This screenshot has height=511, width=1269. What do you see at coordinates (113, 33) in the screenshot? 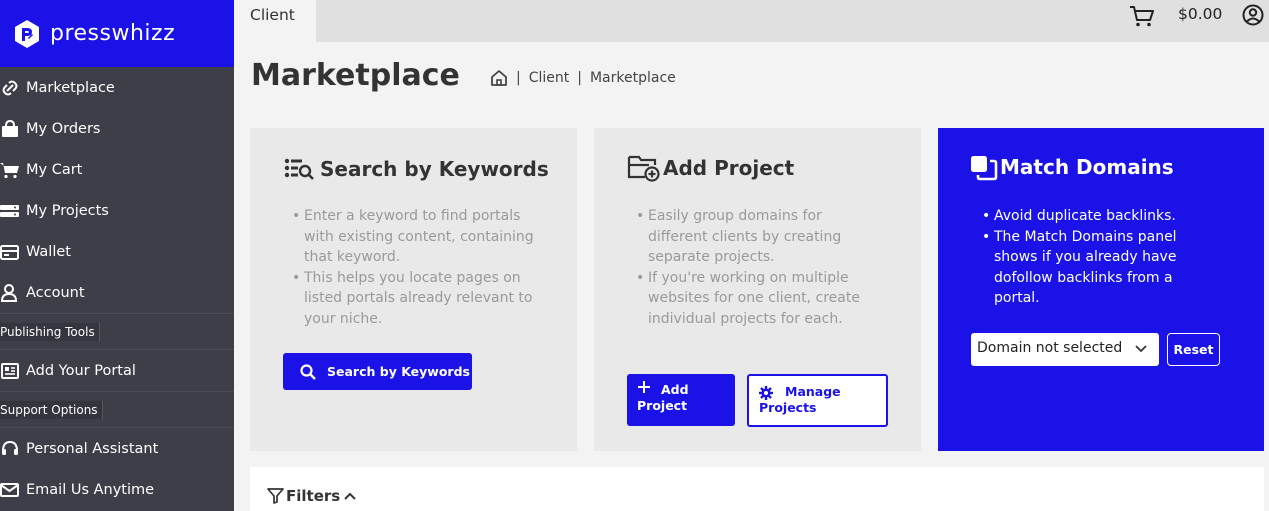
I see `brand-name: presswhizz` at bounding box center [113, 33].